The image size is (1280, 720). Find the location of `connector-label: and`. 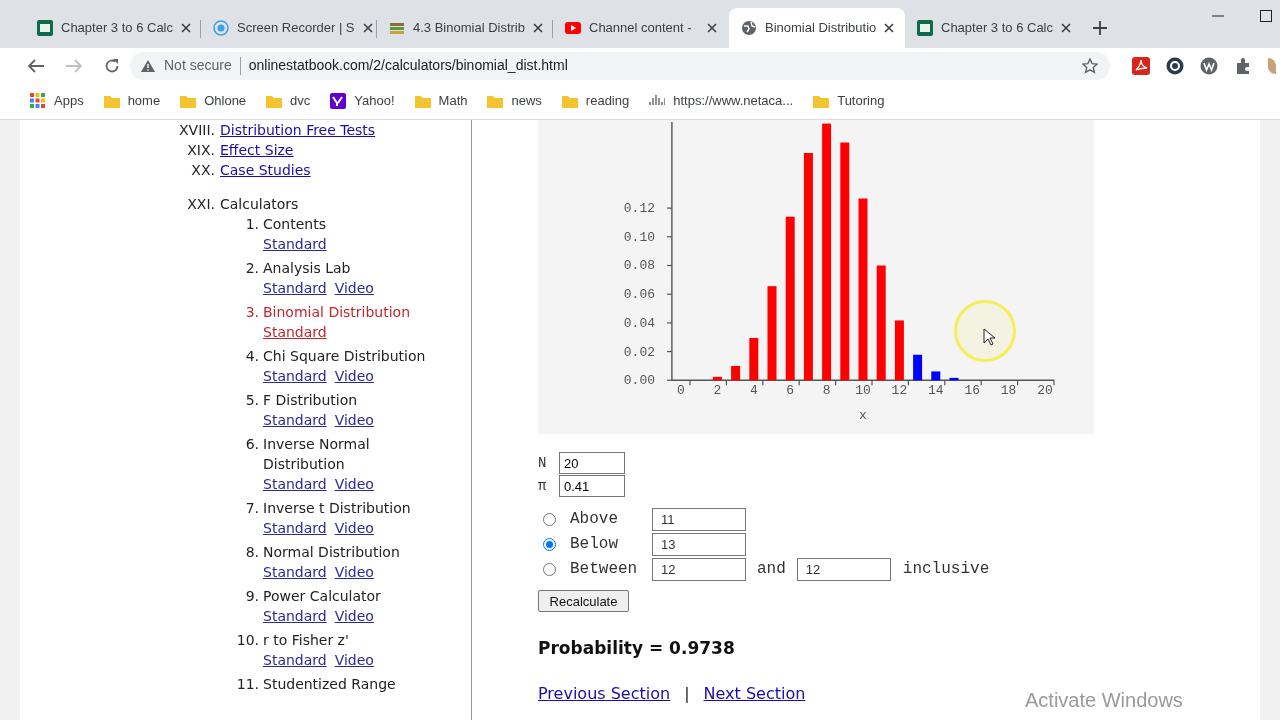

connector-label: and is located at coordinates (771, 570).